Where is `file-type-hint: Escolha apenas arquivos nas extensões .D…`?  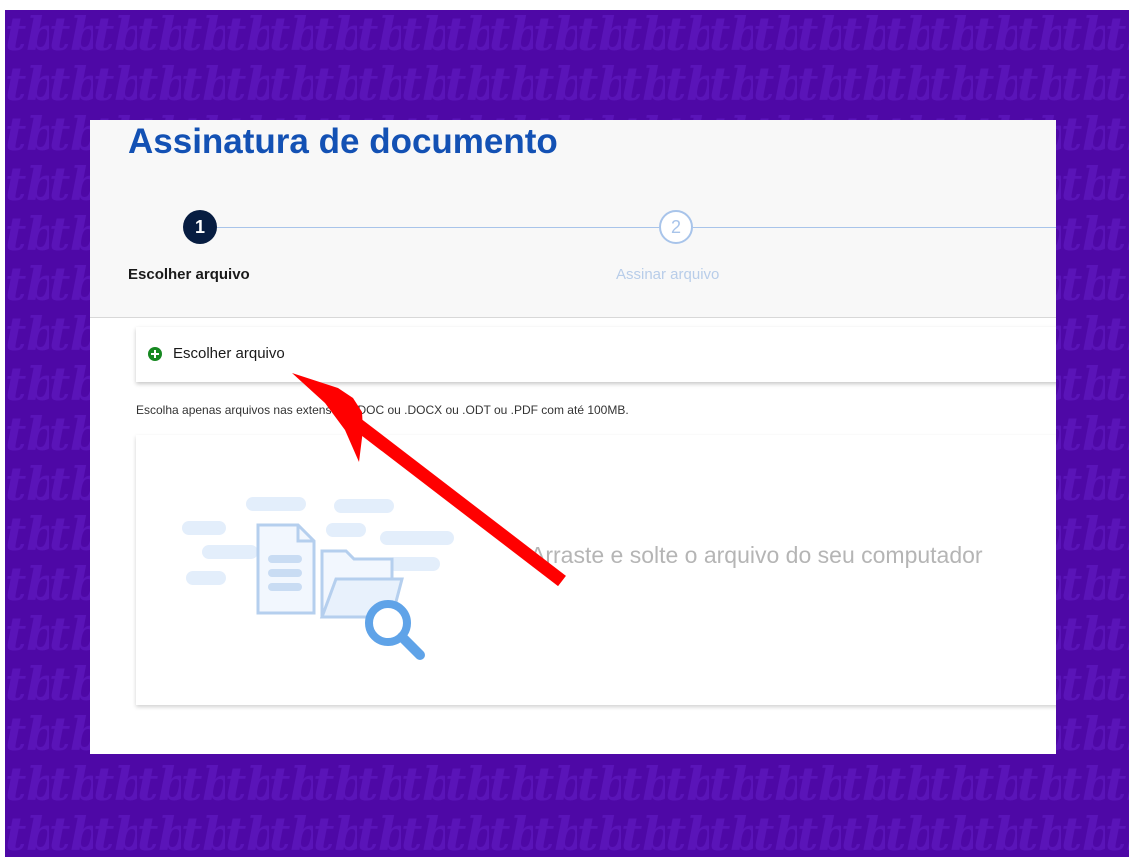
file-type-hint: Escolha apenas arquivos nas extensões .D… is located at coordinates (382, 410).